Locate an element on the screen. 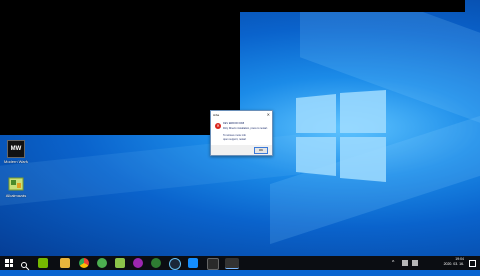 This screenshot has height=276, width=480. desktop-icon-mw: MW Modern Warfare is located at coordinates (16, 152).